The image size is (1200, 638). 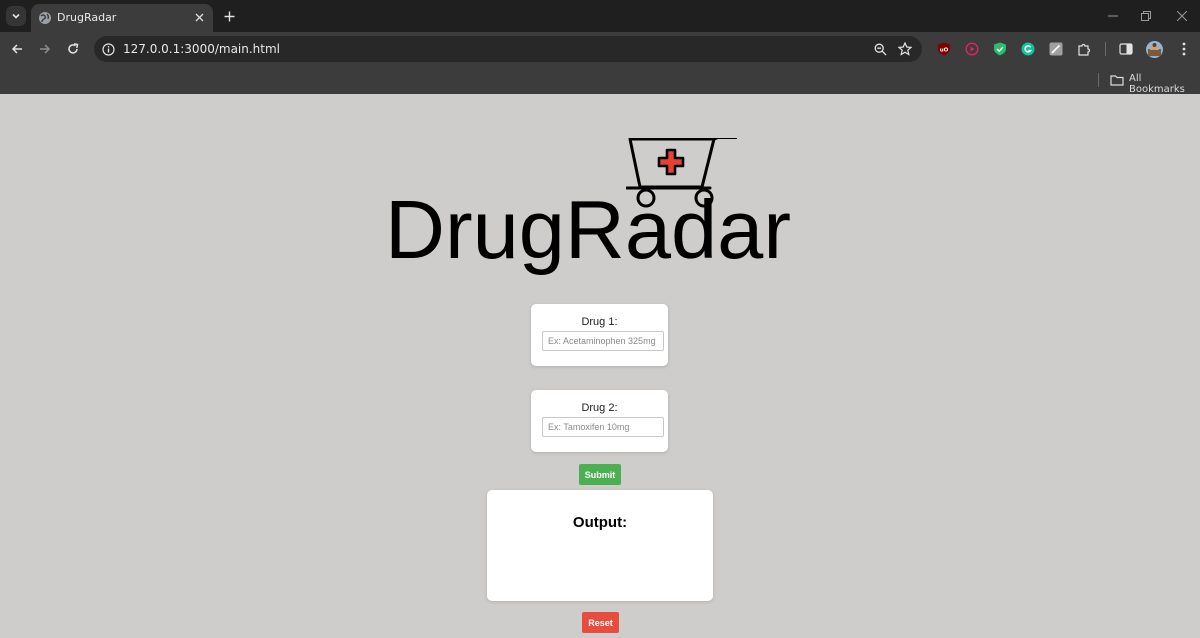 I want to click on logo-wordmark: DrugRadar, so click(x=588, y=229).